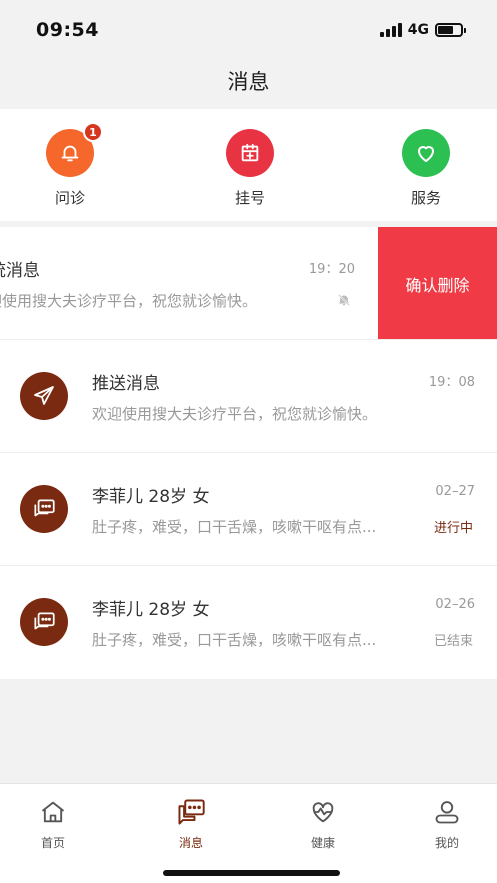 The width and height of the screenshot is (497, 883). What do you see at coordinates (446, 843) in the screenshot?
I see `tab-label: 我的` at bounding box center [446, 843].